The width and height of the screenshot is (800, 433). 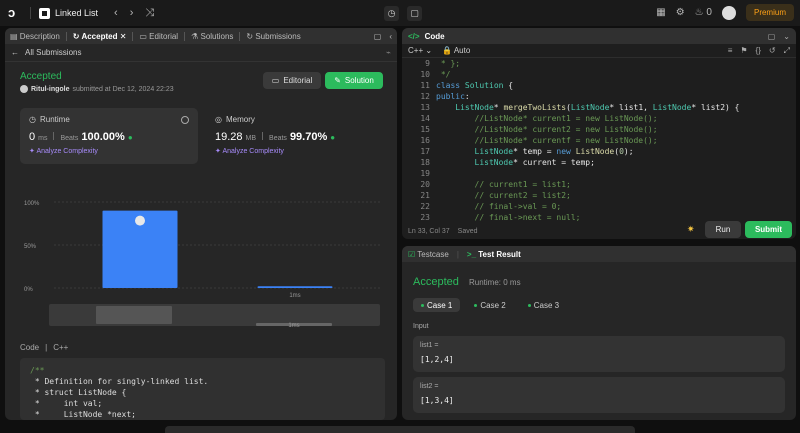 What do you see at coordinates (421, 326) in the screenshot?
I see `input-label: Input` at bounding box center [421, 326].